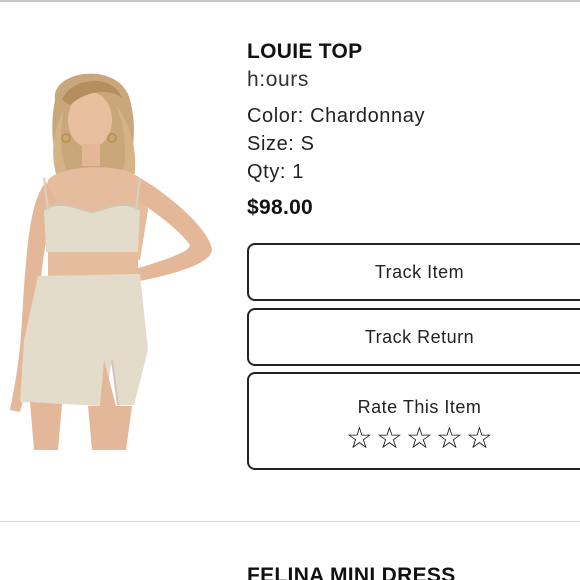  What do you see at coordinates (413, 337) in the screenshot?
I see `track-return-button: Track Return` at bounding box center [413, 337].